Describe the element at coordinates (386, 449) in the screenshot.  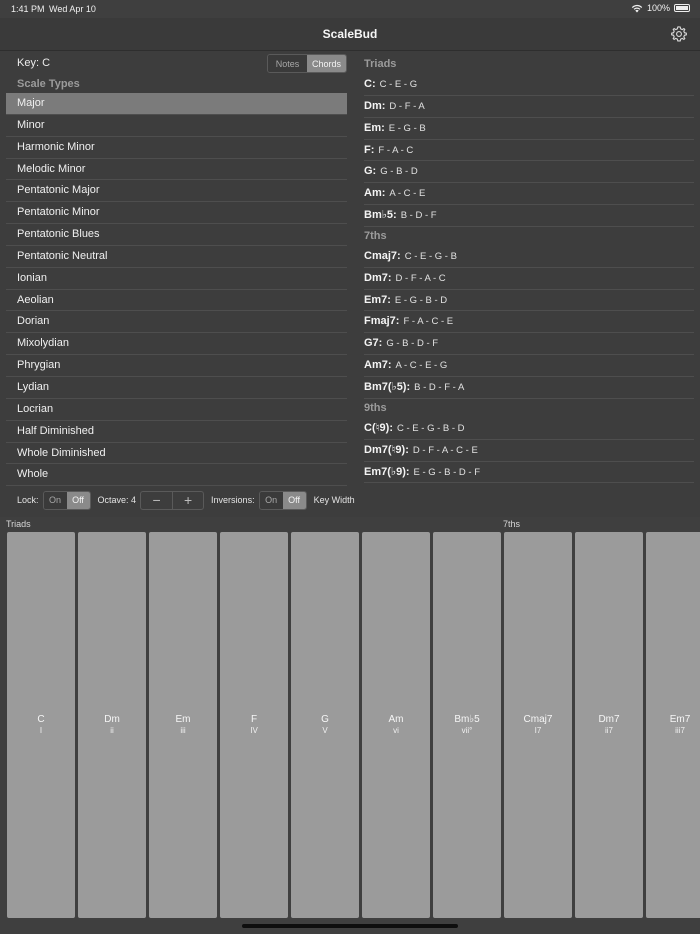
I see `chord-name: Dm7(♮9):` at that location.